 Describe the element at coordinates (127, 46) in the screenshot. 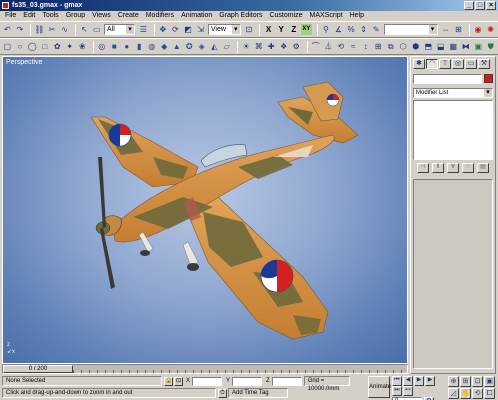

I see `sphere-icon: ●` at that location.